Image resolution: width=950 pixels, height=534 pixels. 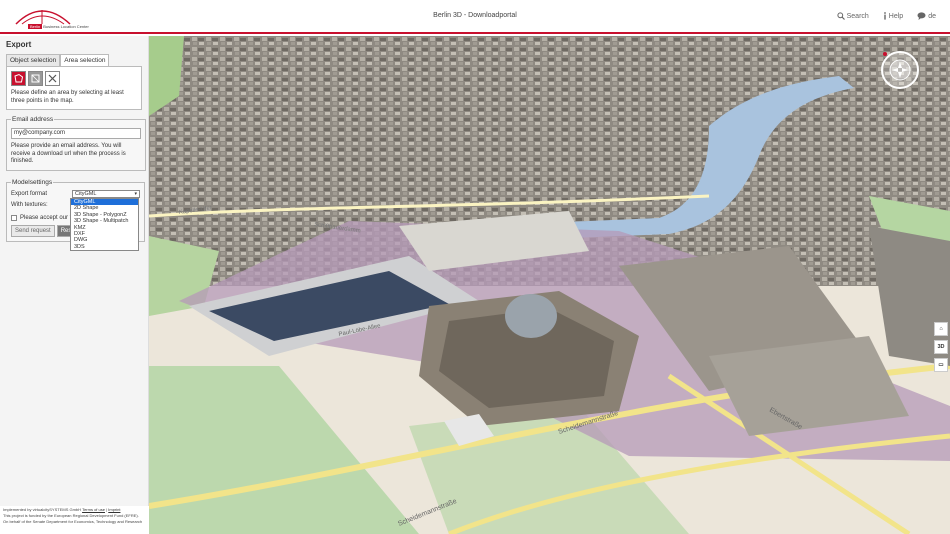 I want to click on view-mode-3d-button: 3D, so click(x=941, y=347).